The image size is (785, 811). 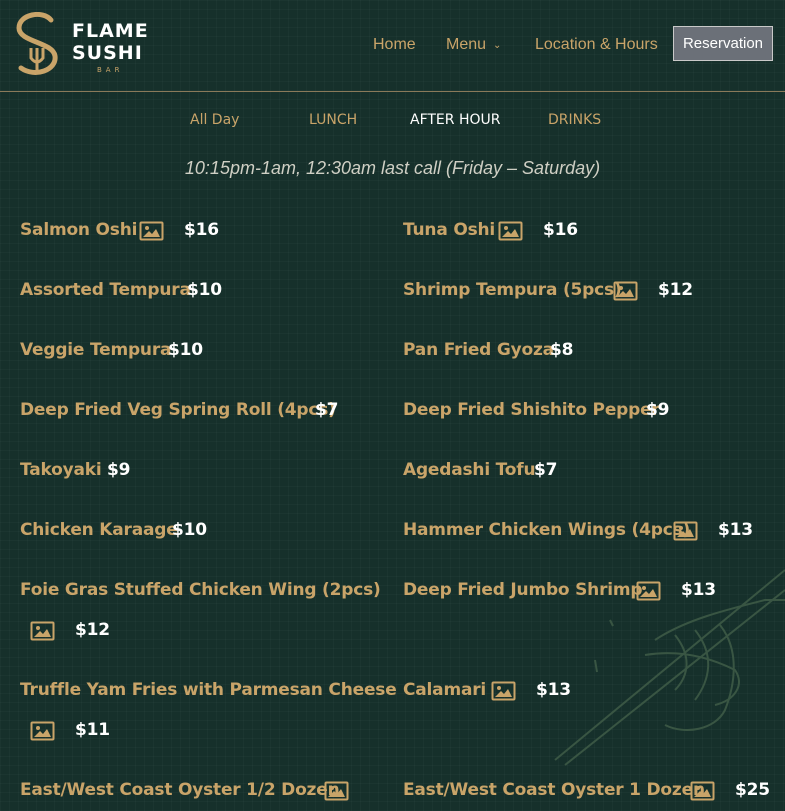 I want to click on tab-drinks: DRINKS, so click(x=574, y=120).